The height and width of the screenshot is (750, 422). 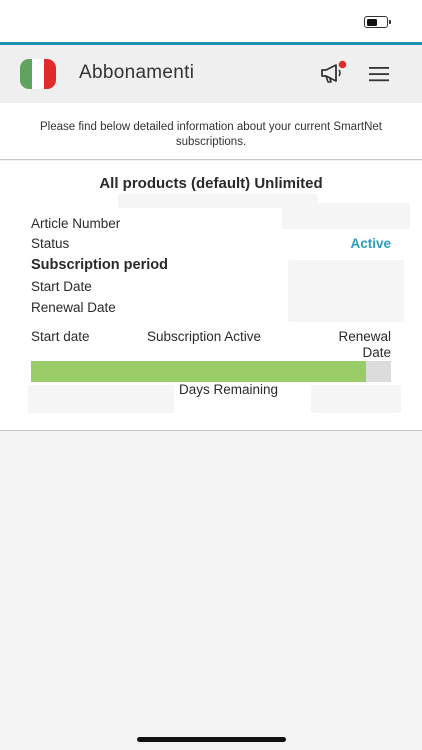 I want to click on battery-icon, so click(x=377, y=22).